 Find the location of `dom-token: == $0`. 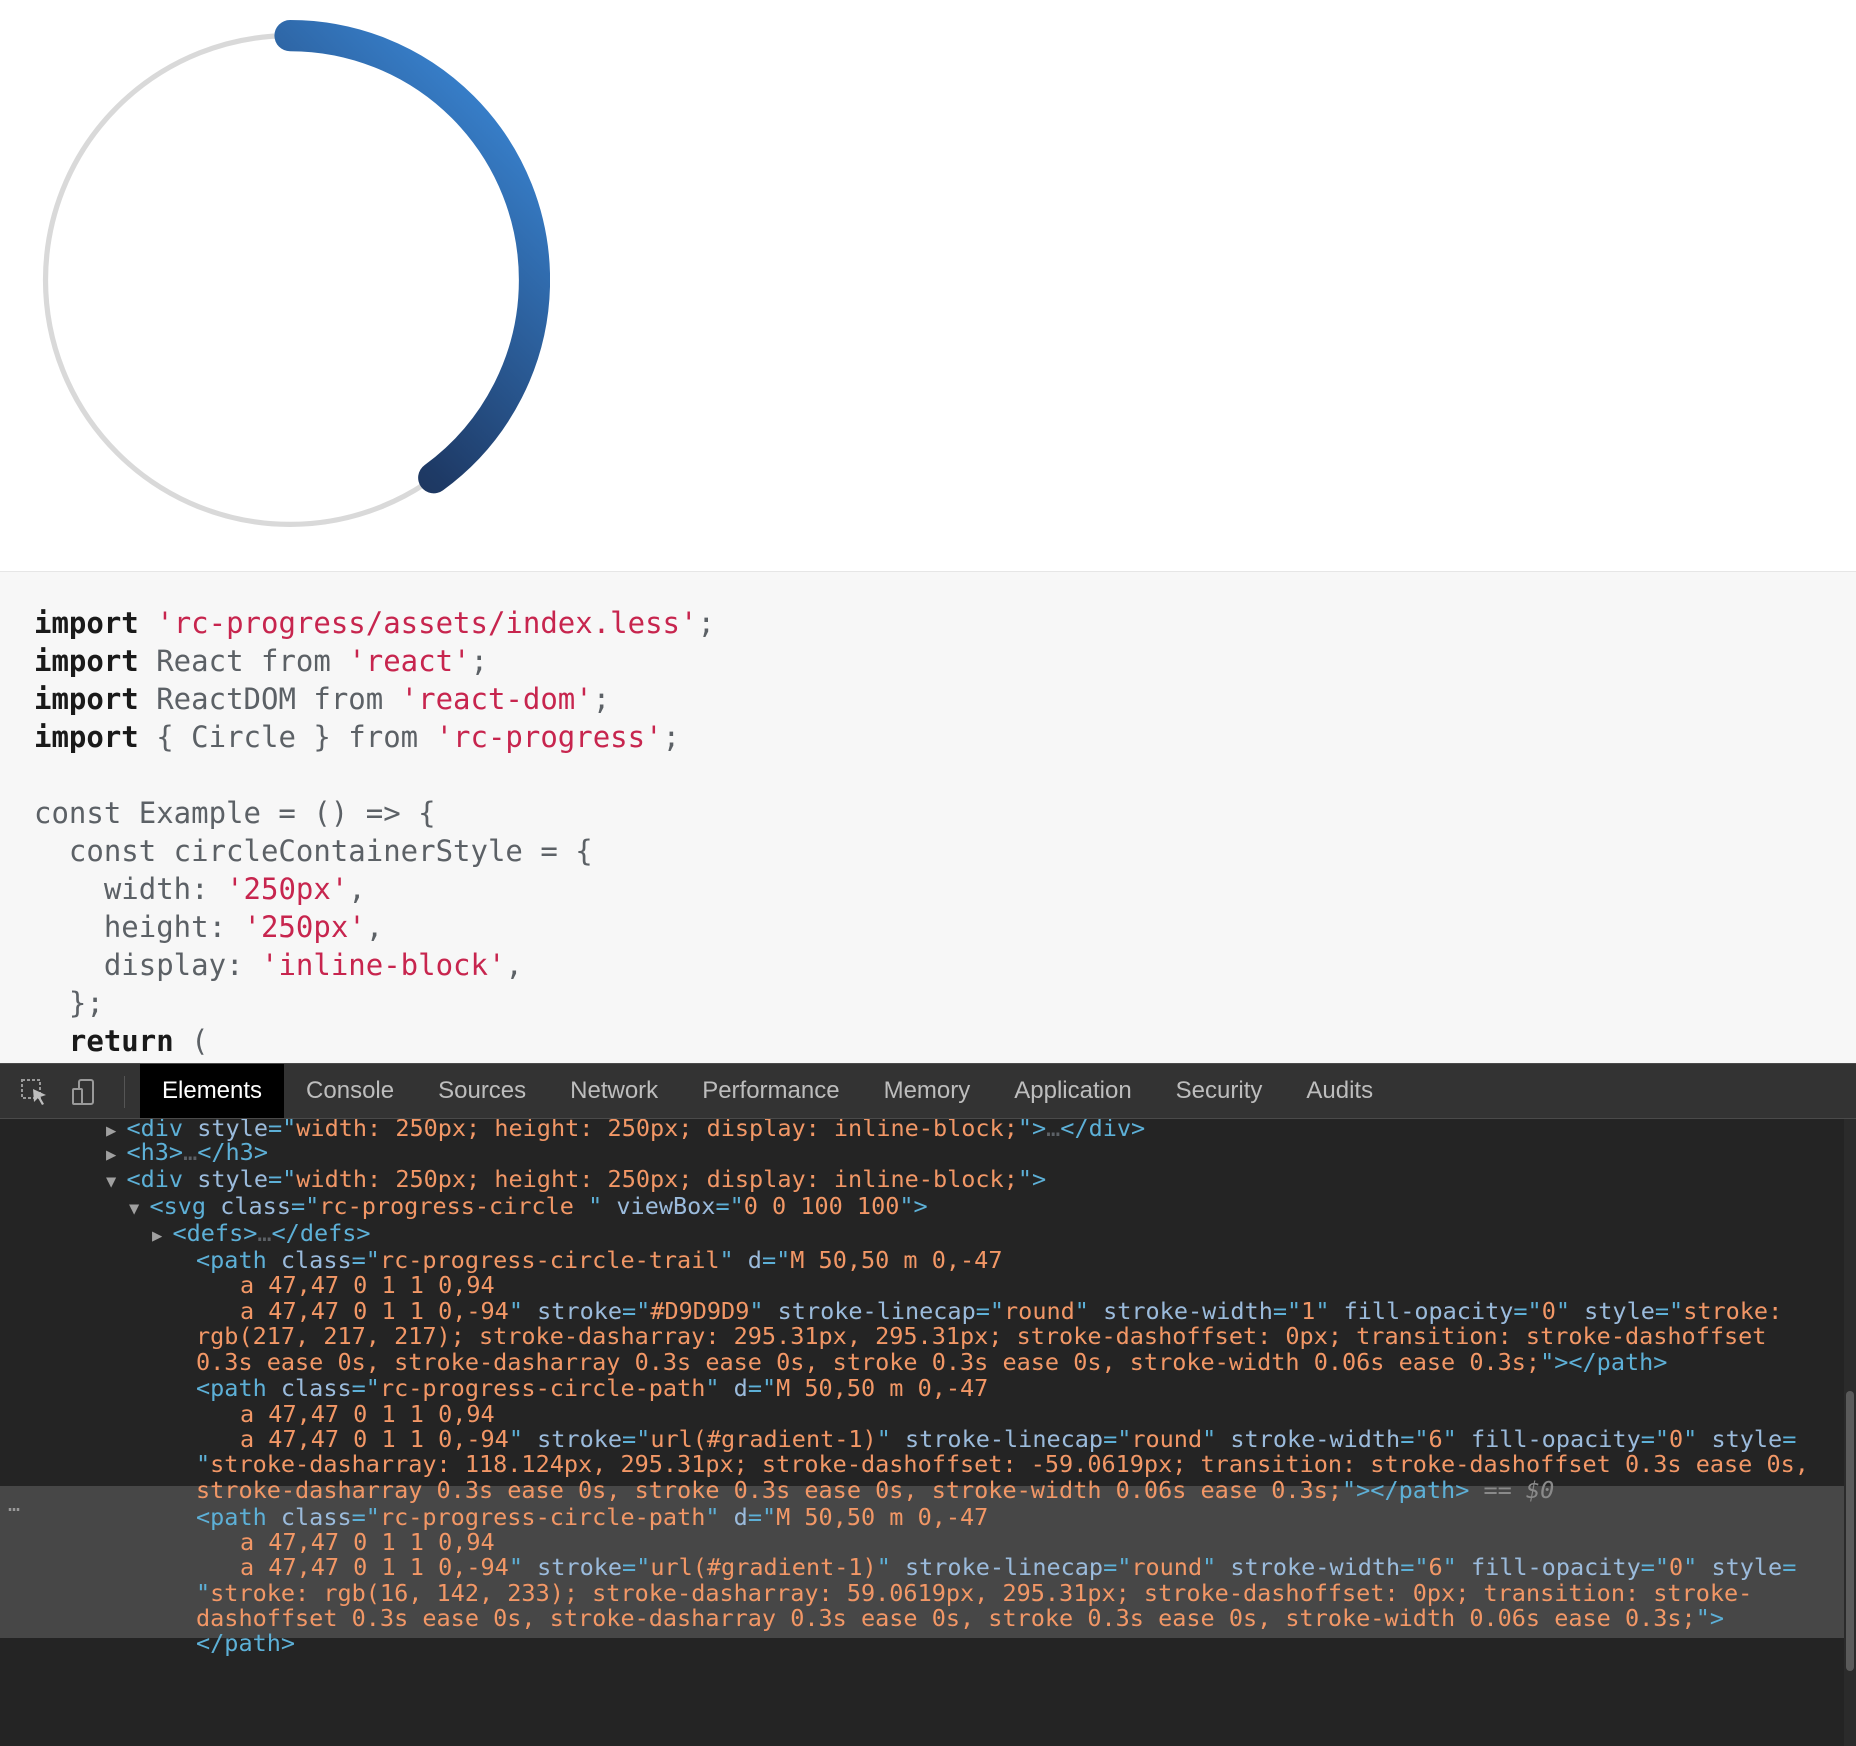

dom-token: == $0 is located at coordinates (1512, 1490).